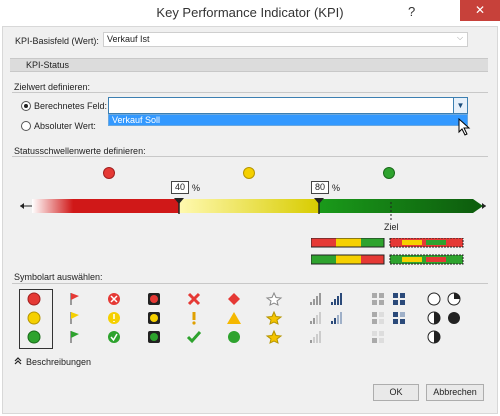 The width and height of the screenshot is (500, 416). I want to click on chevron-down-icon: ▼, so click(460, 105).